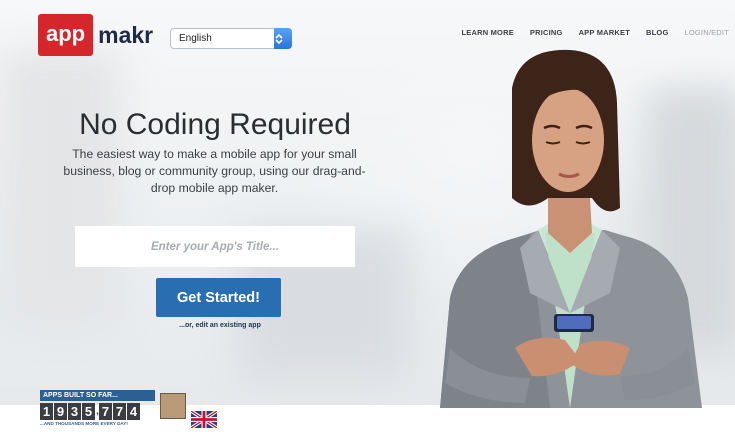 The height and width of the screenshot is (432, 735). Describe the element at coordinates (84, 423) in the screenshot. I see `counter-footer: ...AND THOUSANDS MORE EVERY DAY!` at that location.